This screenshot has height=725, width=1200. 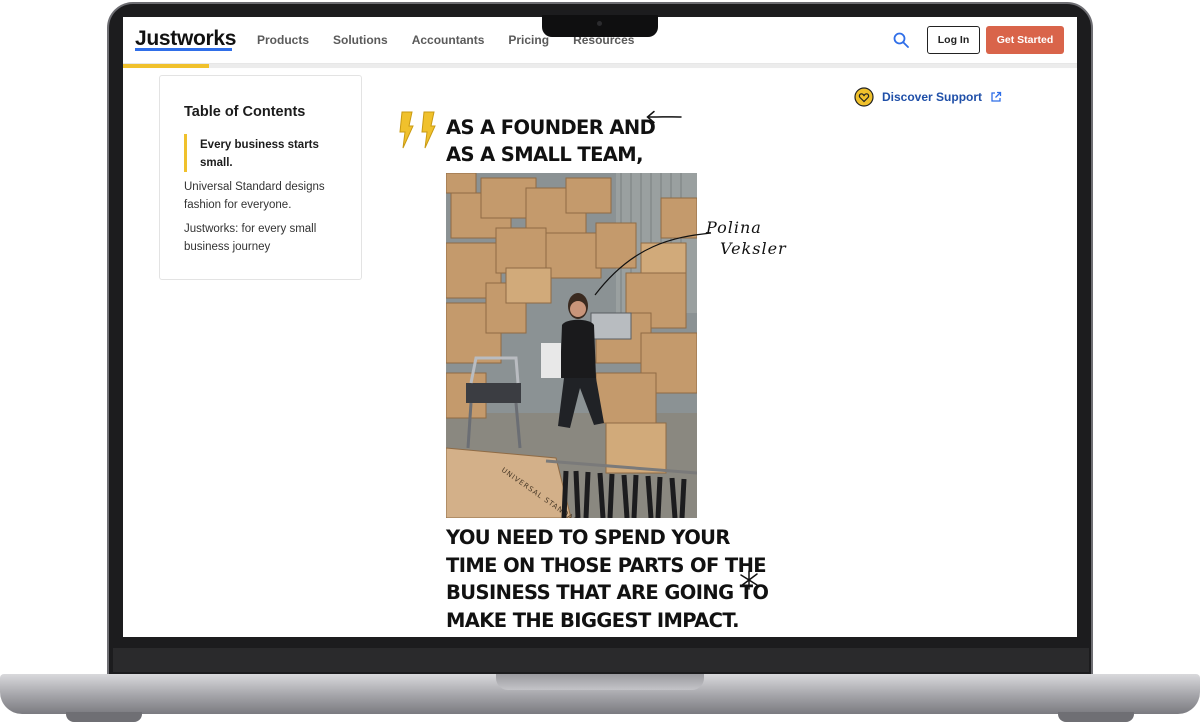 What do you see at coordinates (753, 248) in the screenshot?
I see `annotation-last-name: Veksler` at bounding box center [753, 248].